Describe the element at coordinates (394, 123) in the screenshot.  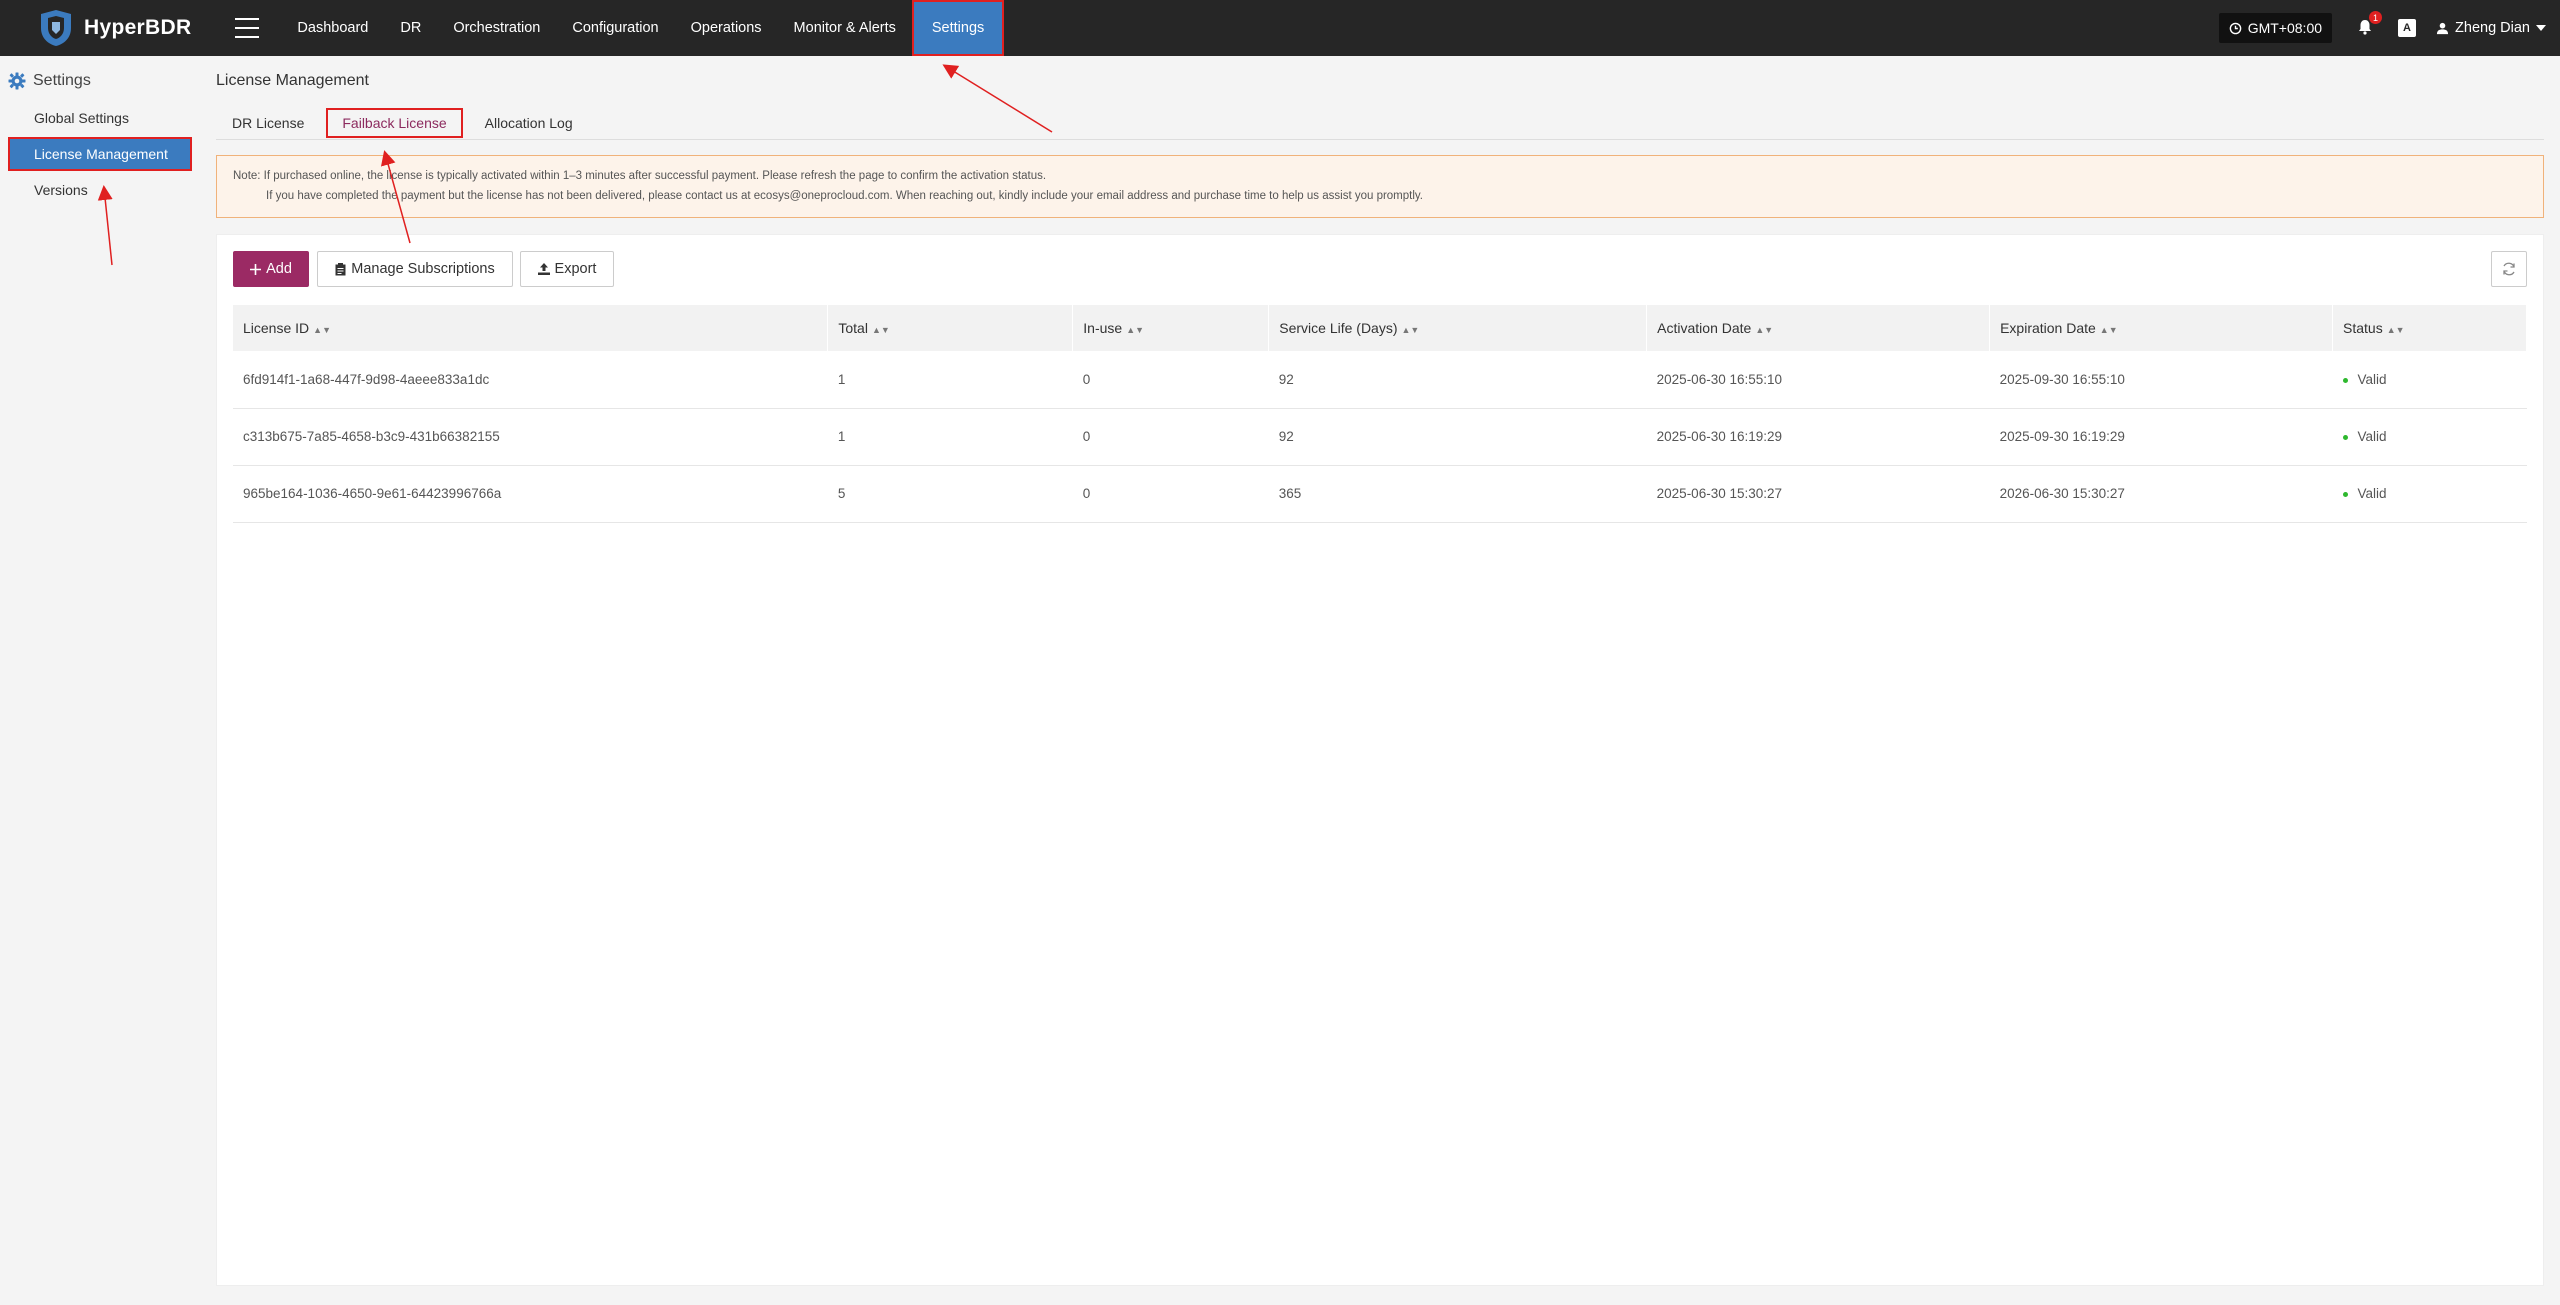
I see `tab-failback-license: Failback License` at that location.